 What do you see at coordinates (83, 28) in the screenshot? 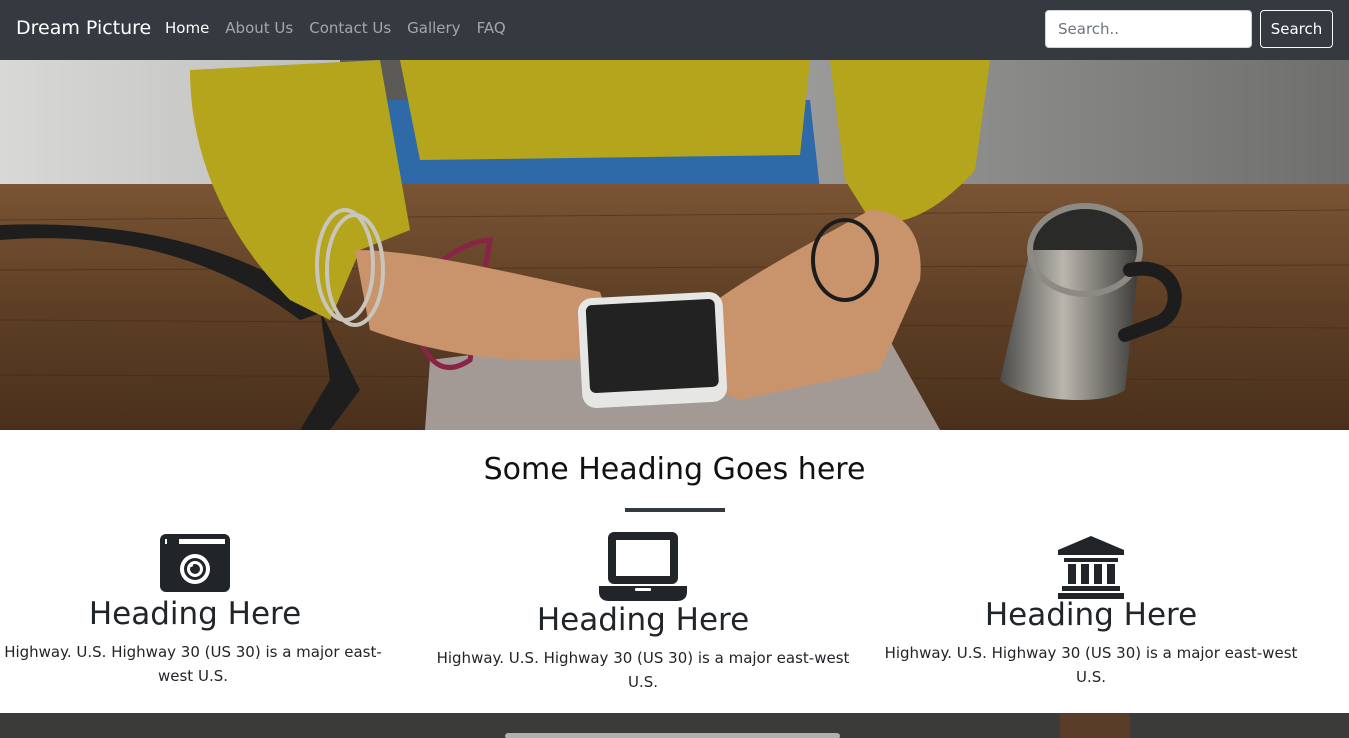
I see `brand-logo: Dream Picture` at bounding box center [83, 28].